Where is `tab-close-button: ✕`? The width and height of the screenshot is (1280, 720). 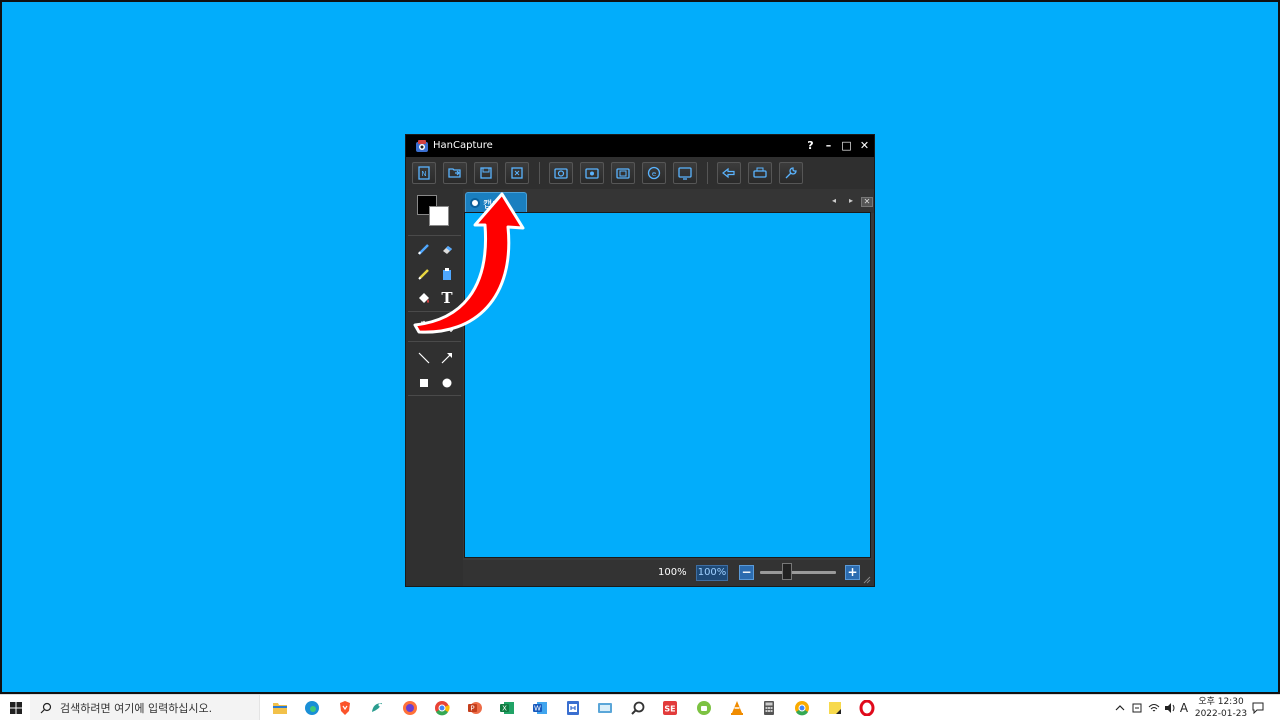 tab-close-button: ✕ is located at coordinates (867, 202).